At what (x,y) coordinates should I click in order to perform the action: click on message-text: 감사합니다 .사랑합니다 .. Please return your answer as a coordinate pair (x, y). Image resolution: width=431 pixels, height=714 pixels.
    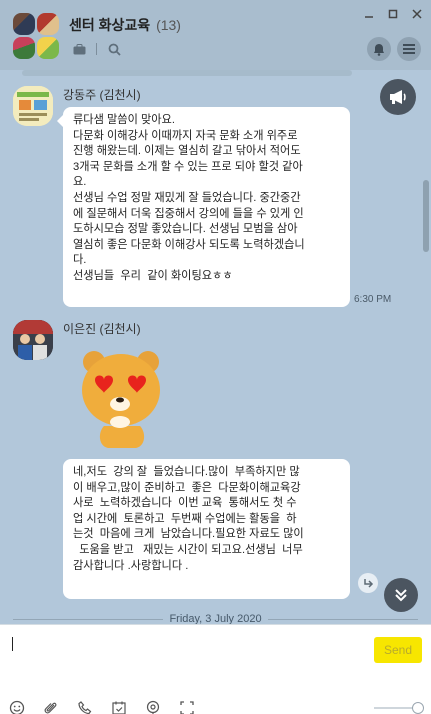
    Looking at the image, I should click on (131, 565).